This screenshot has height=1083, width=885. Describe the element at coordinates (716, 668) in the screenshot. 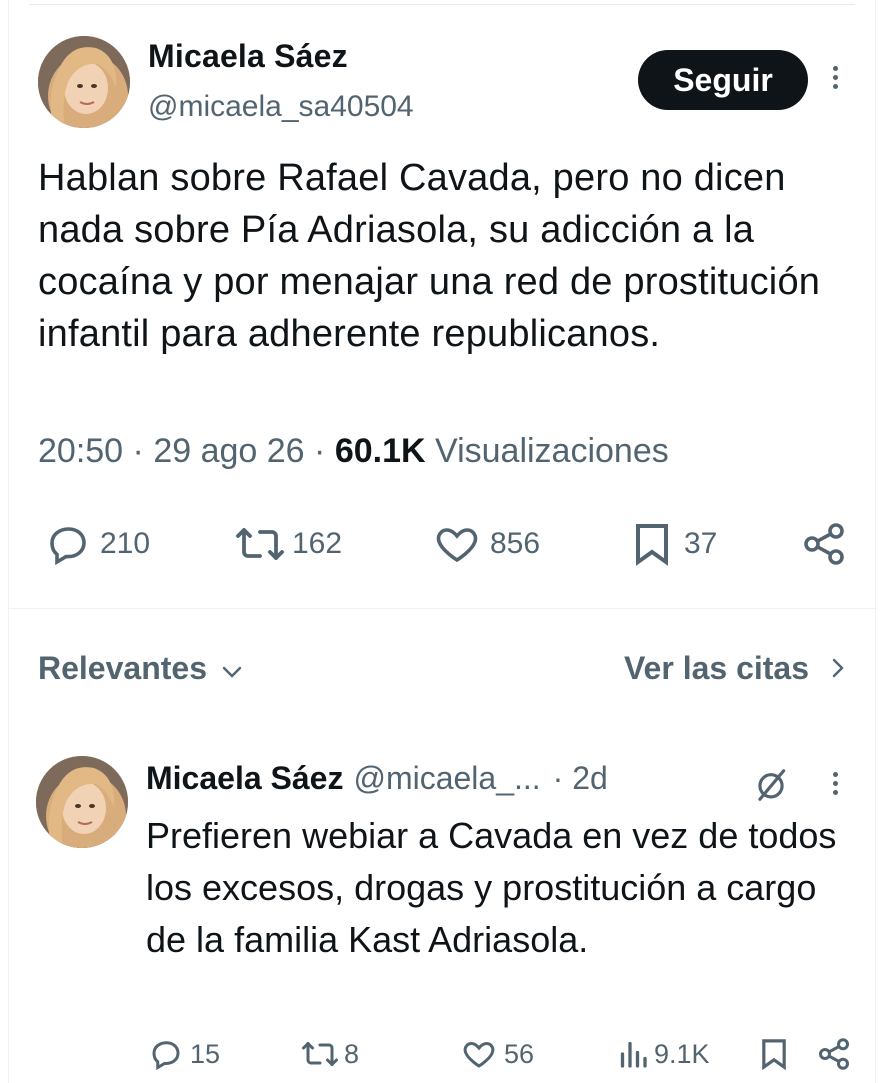

I see `quotes-label: Ver las citas` at that location.